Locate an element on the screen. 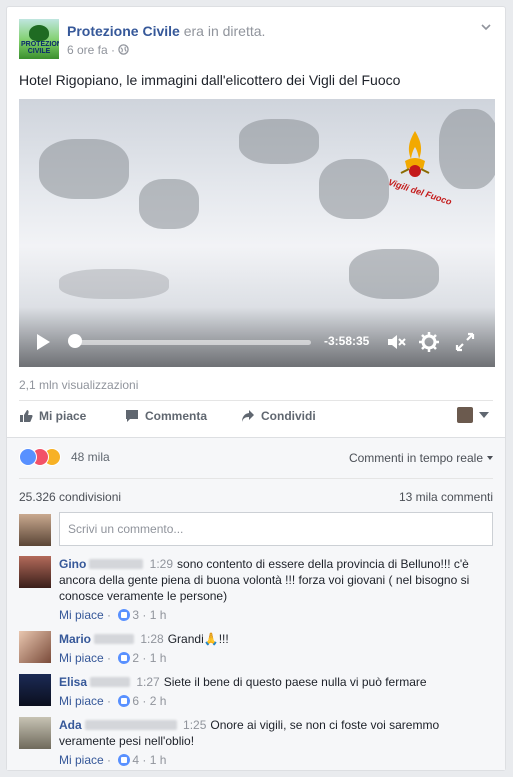  comment-like-count: 6 is located at coordinates (135, 701).